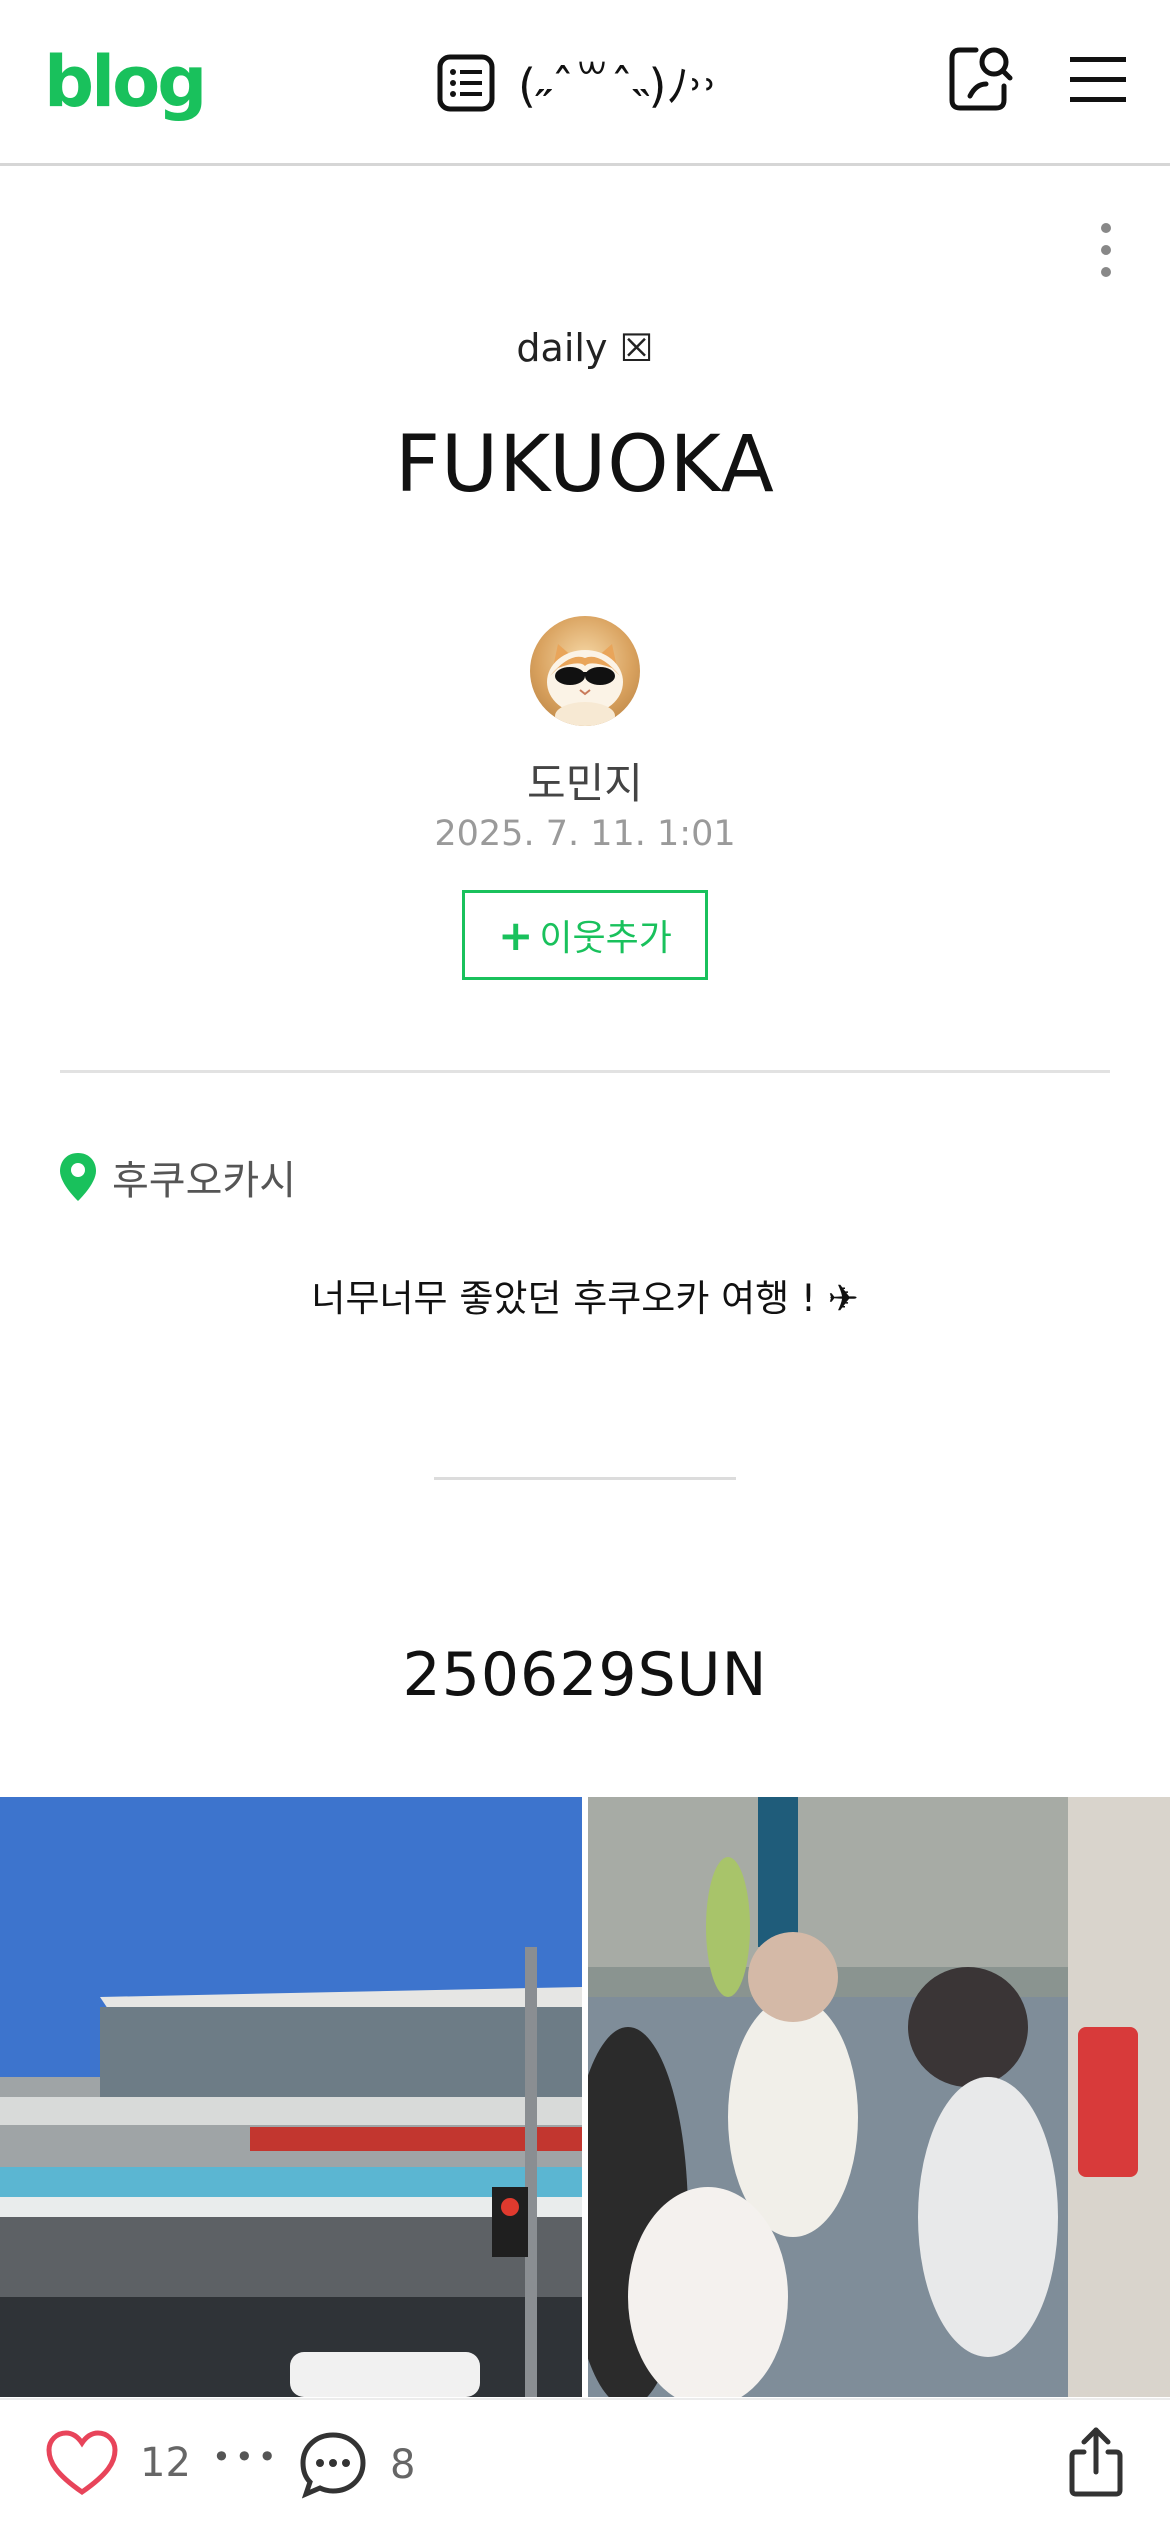 The height and width of the screenshot is (2532, 1170). Describe the element at coordinates (1036, 79) in the screenshot. I see `header-actions` at that location.